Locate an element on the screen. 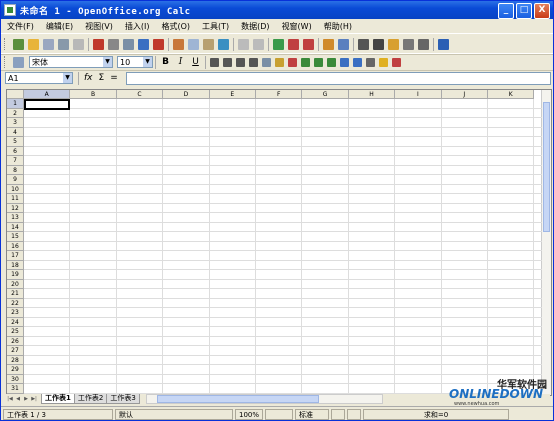 The height and width of the screenshot is (421, 554). align-right-icon is located at coordinates (240, 62).